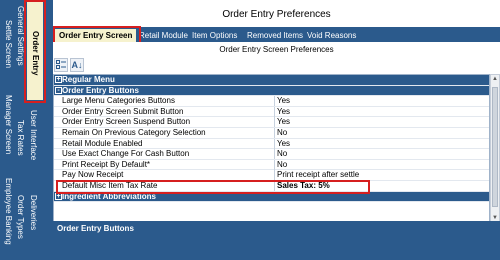  I want to click on side-tab-employee-banking: Employee Banking, so click(8, 218).